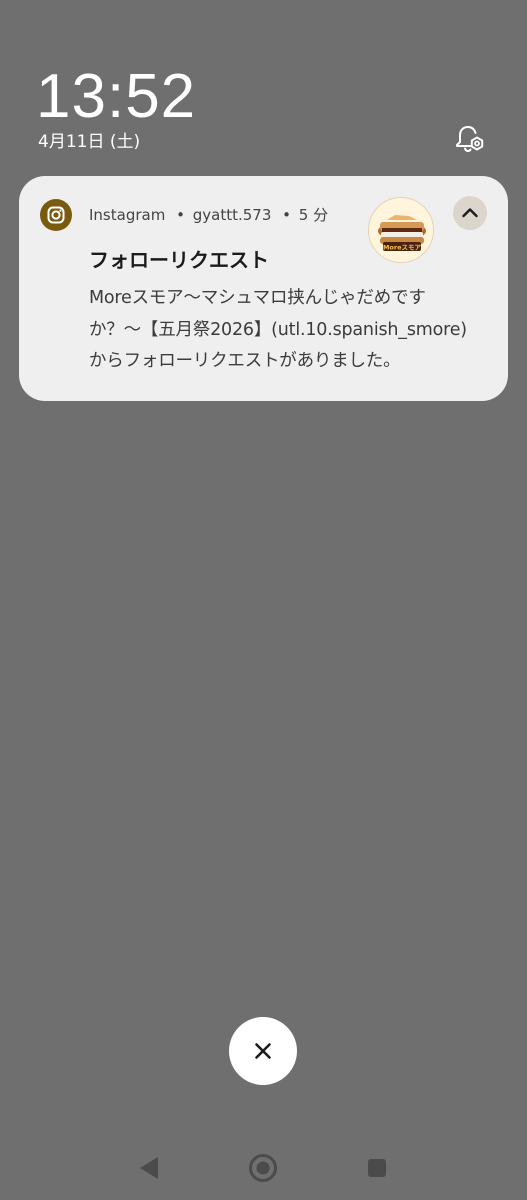 This screenshot has height=1200, width=527. Describe the element at coordinates (116, 96) in the screenshot. I see `clock: 13:52` at that location.